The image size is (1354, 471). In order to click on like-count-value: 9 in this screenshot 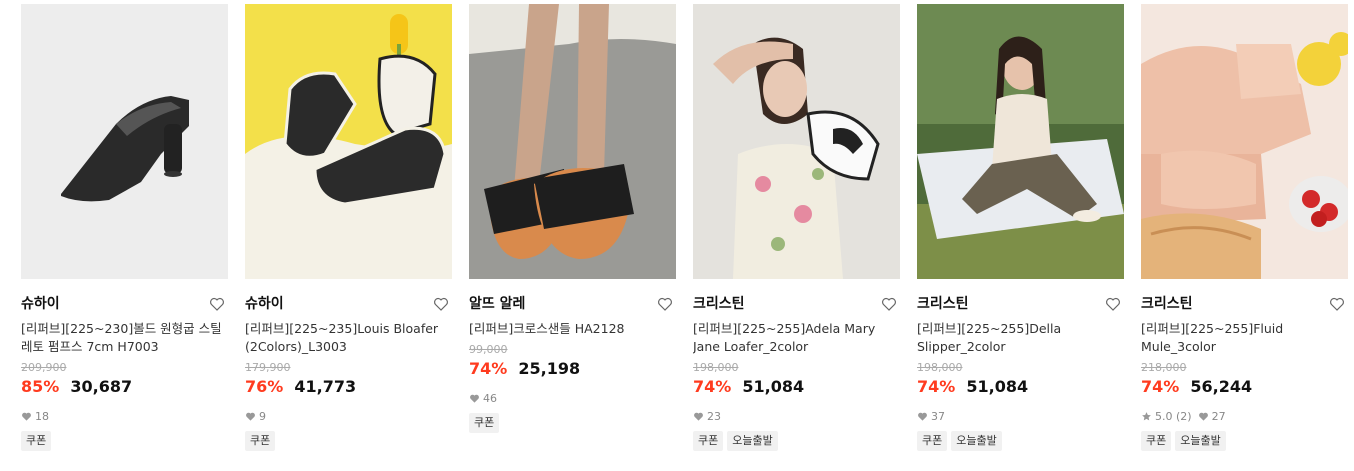, I will do `click(262, 416)`.